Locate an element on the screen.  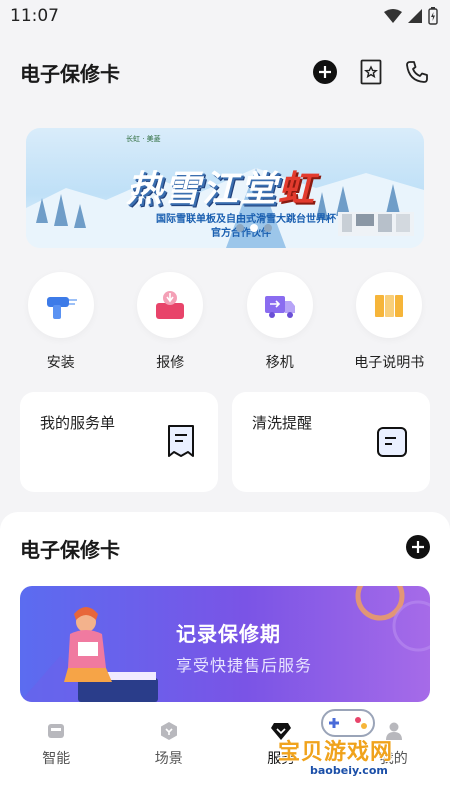
status-icons is located at coordinates (411, 16).